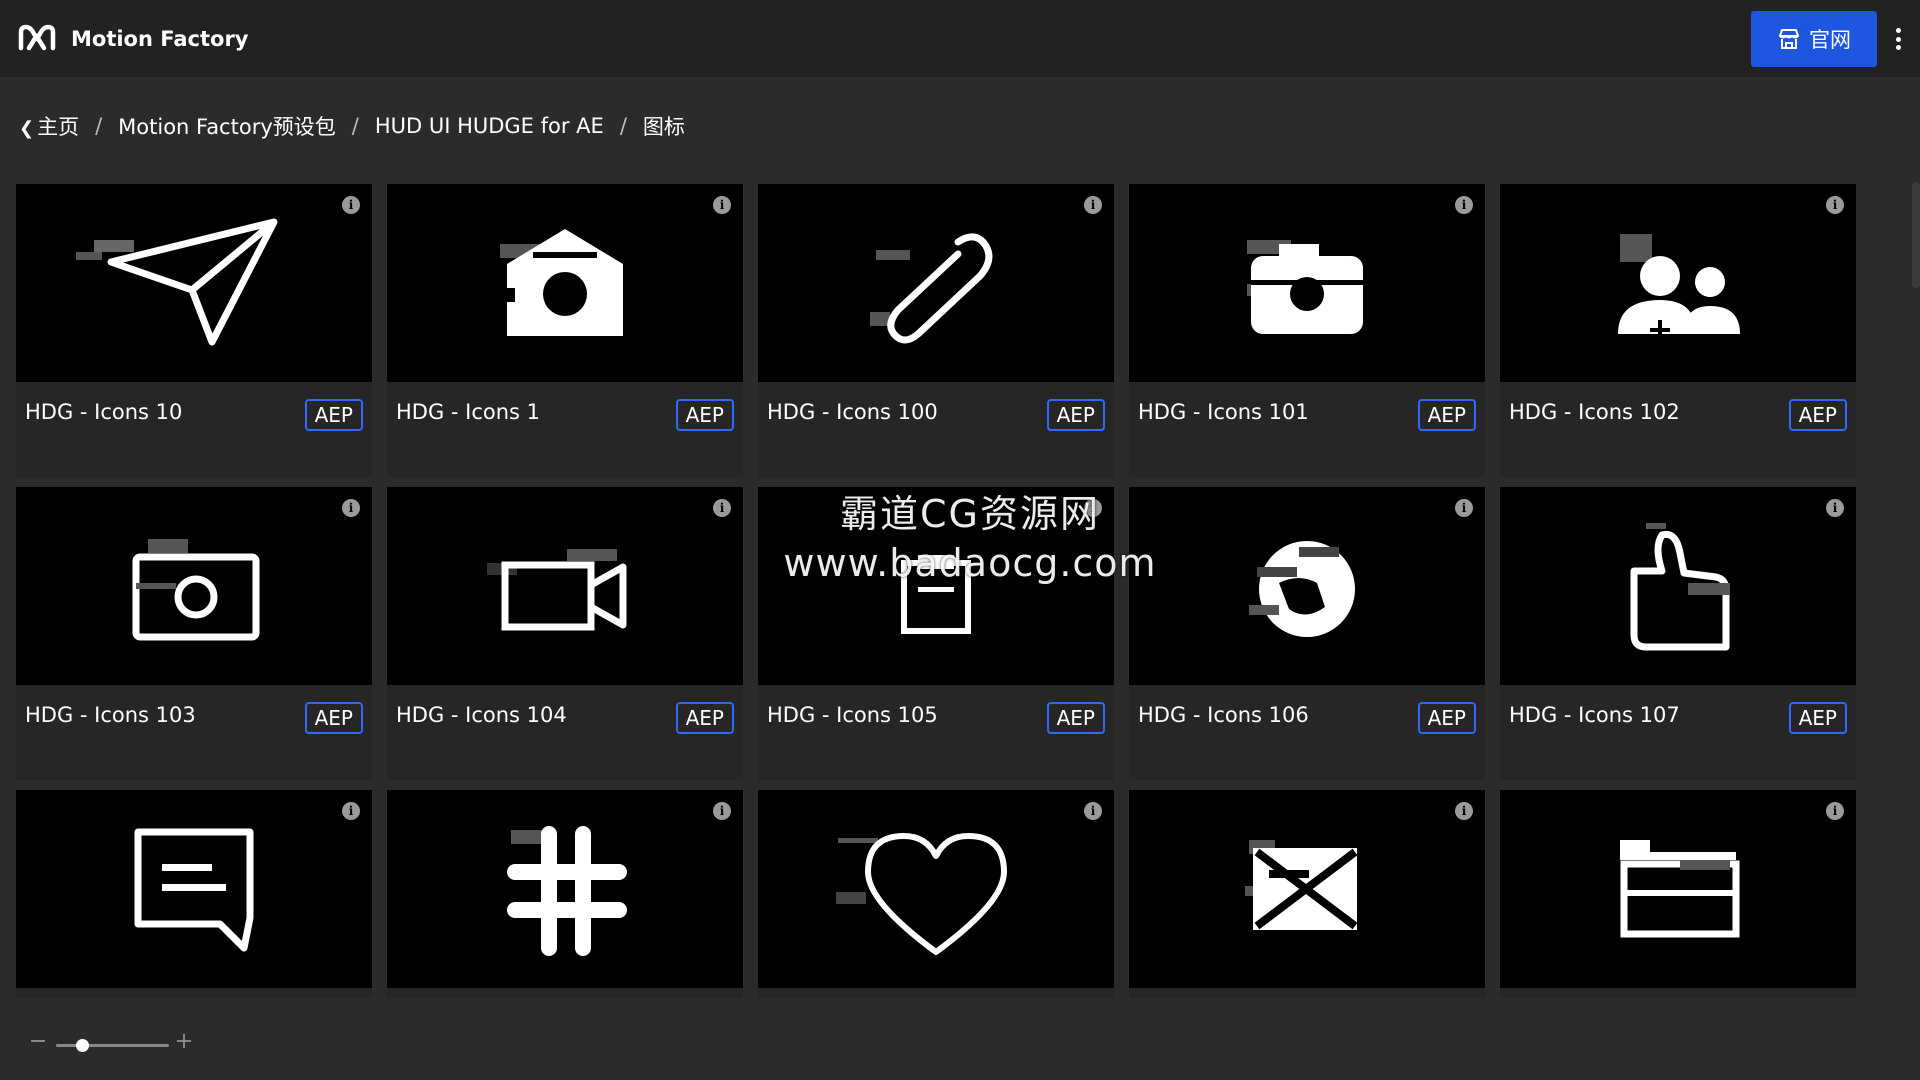  What do you see at coordinates (1594, 412) in the screenshot?
I see `asset-title: HDG - Icons 102` at bounding box center [1594, 412].